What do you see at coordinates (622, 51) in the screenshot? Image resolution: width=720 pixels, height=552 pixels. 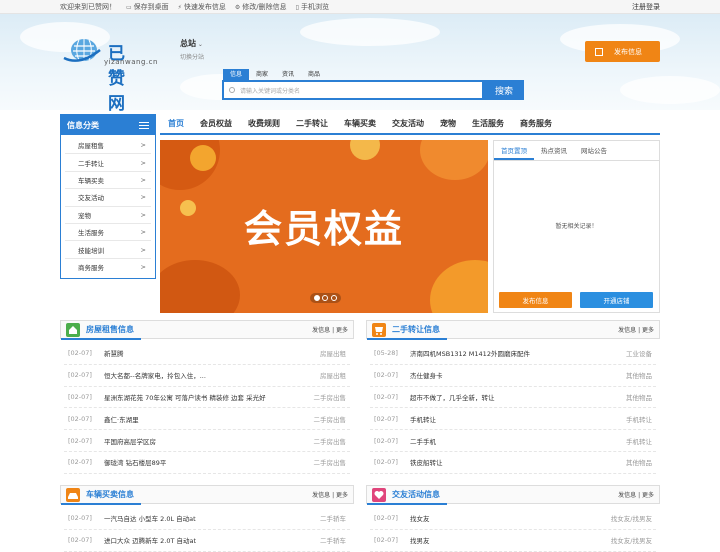 I see `publish-button: 发布信息` at bounding box center [622, 51].